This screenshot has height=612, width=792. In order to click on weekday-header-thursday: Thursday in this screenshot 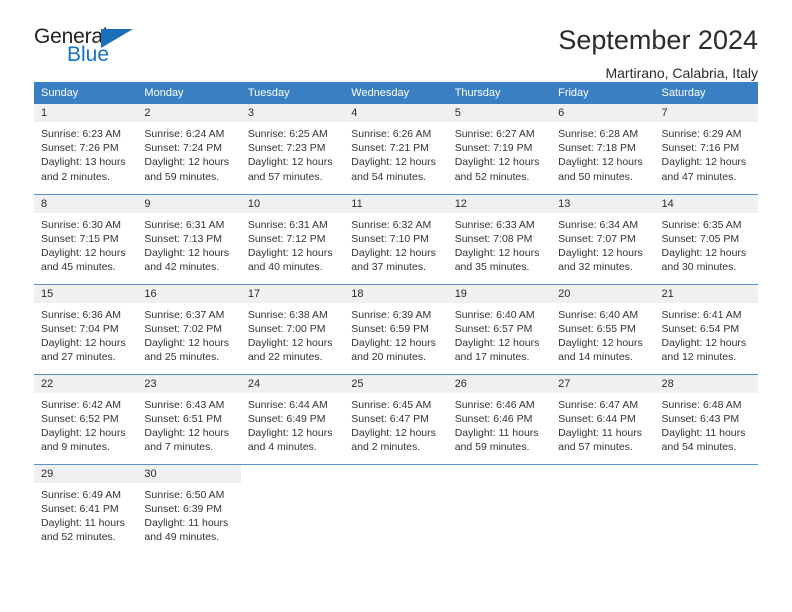, I will do `click(499, 93)`.